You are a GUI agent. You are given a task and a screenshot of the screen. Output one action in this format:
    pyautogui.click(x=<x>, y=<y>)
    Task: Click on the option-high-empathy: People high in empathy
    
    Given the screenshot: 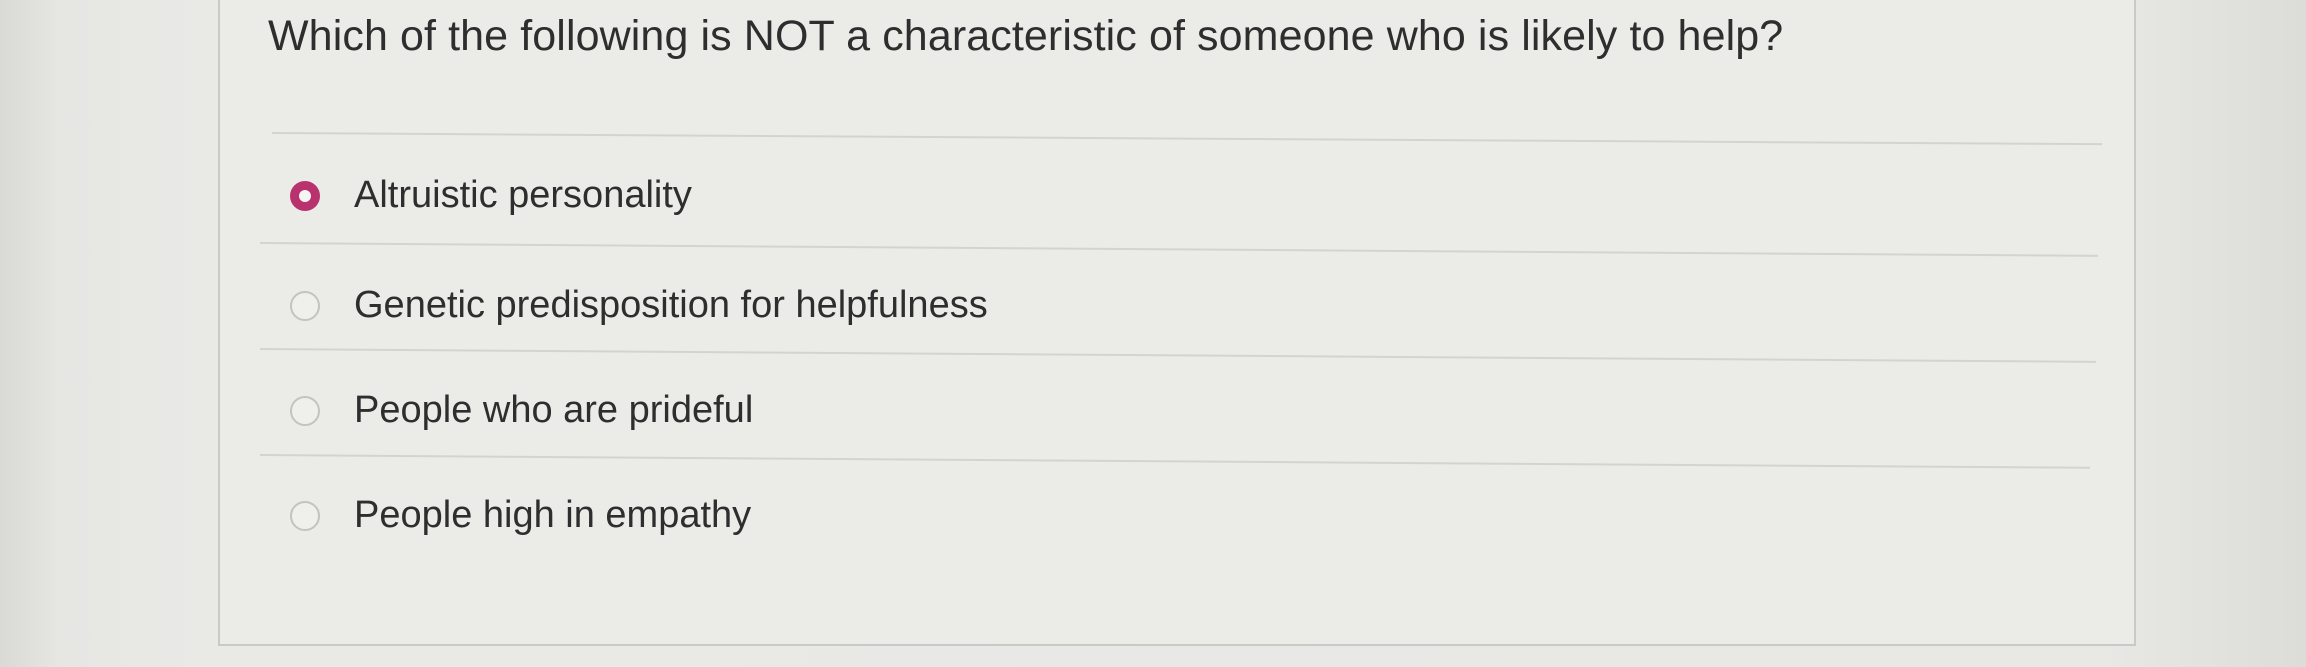 What is the action you would take?
    pyautogui.click(x=520, y=515)
    